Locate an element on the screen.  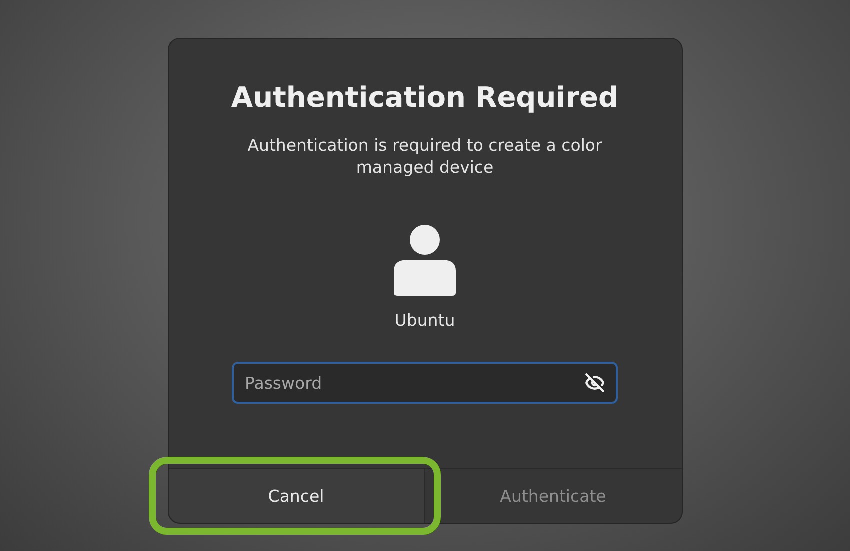
dialog-title: Authentication Required is located at coordinates (425, 98).